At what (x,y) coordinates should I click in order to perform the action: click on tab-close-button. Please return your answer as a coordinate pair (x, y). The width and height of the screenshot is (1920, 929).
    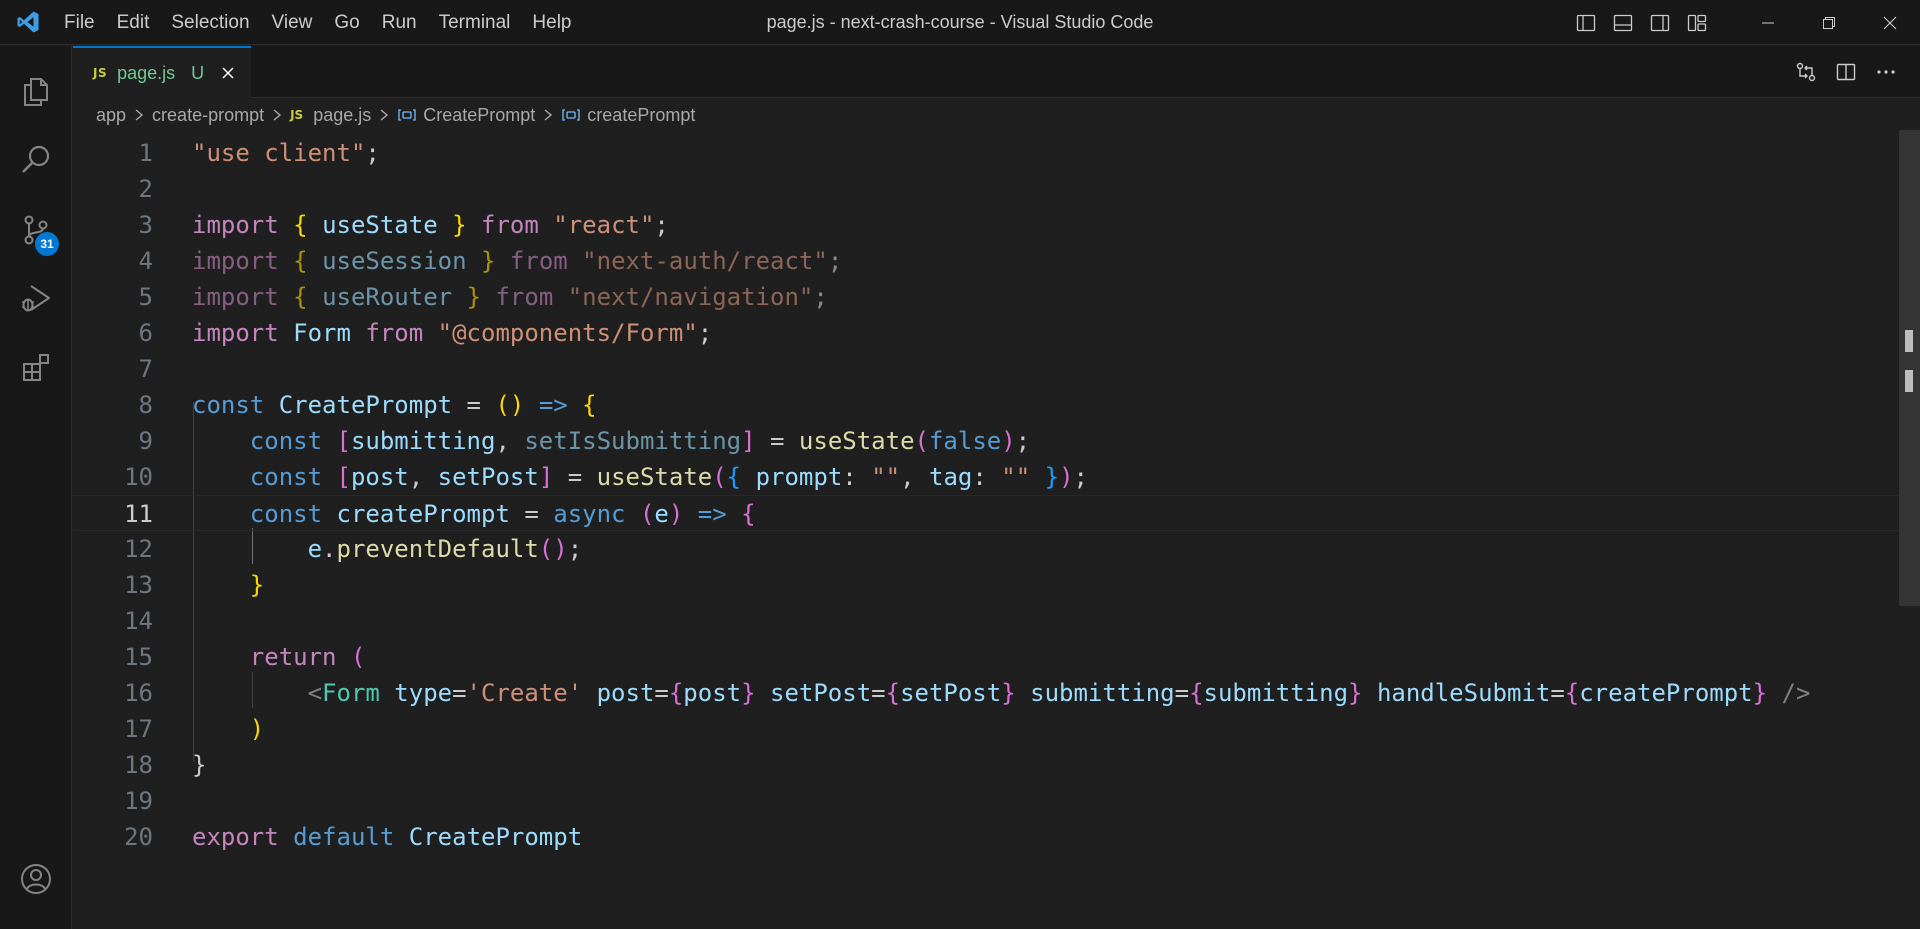
    Looking at the image, I should click on (228, 73).